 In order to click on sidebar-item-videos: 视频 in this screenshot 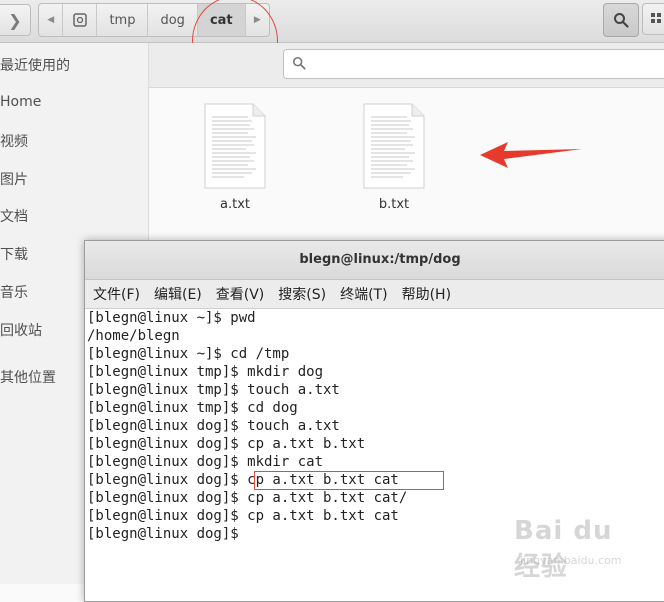, I will do `click(14, 141)`.